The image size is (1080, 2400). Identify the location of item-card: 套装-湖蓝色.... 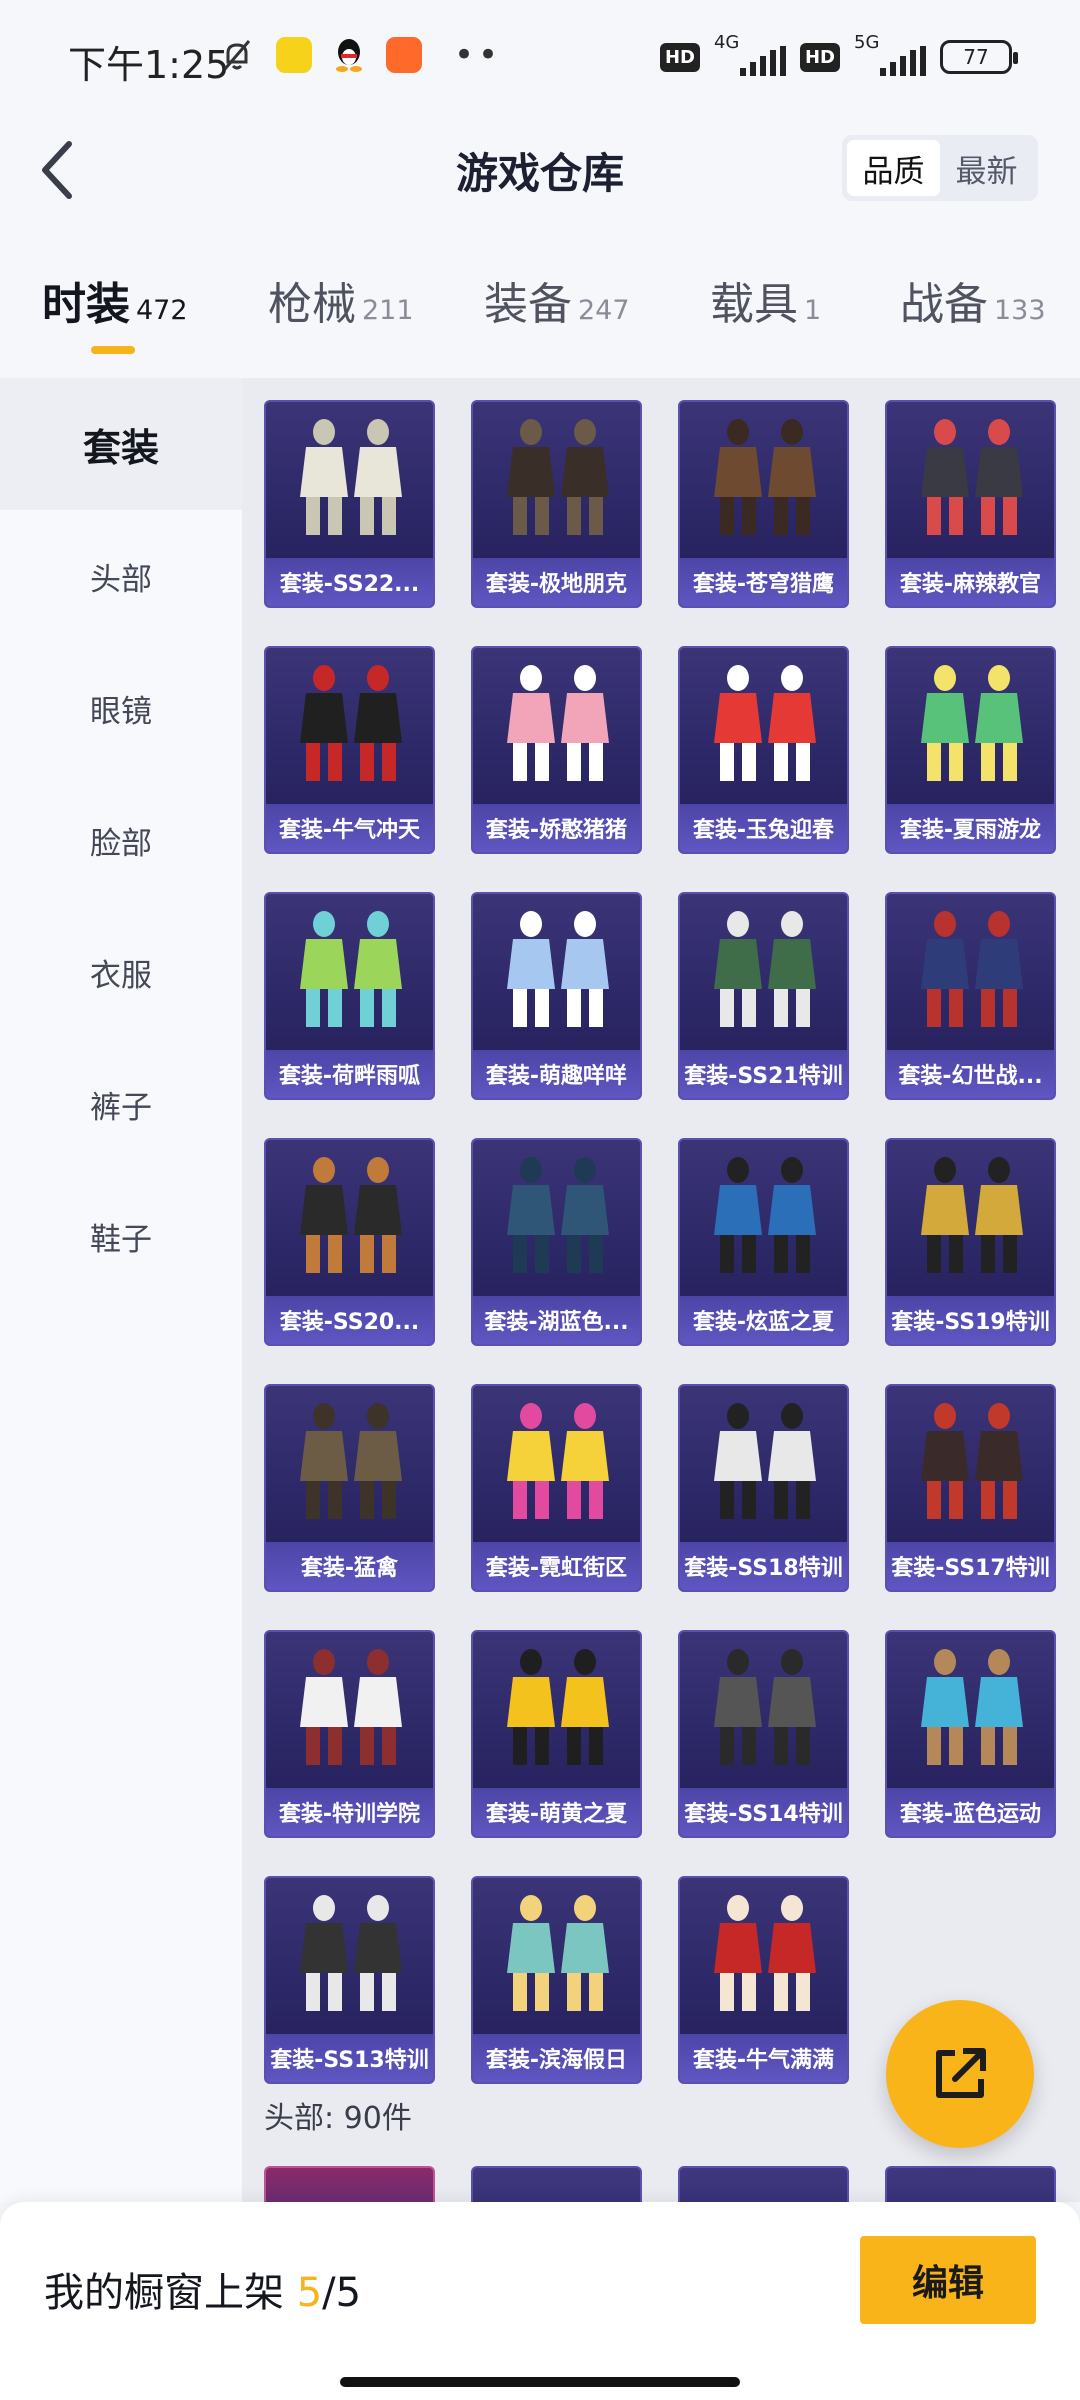
(556, 1242).